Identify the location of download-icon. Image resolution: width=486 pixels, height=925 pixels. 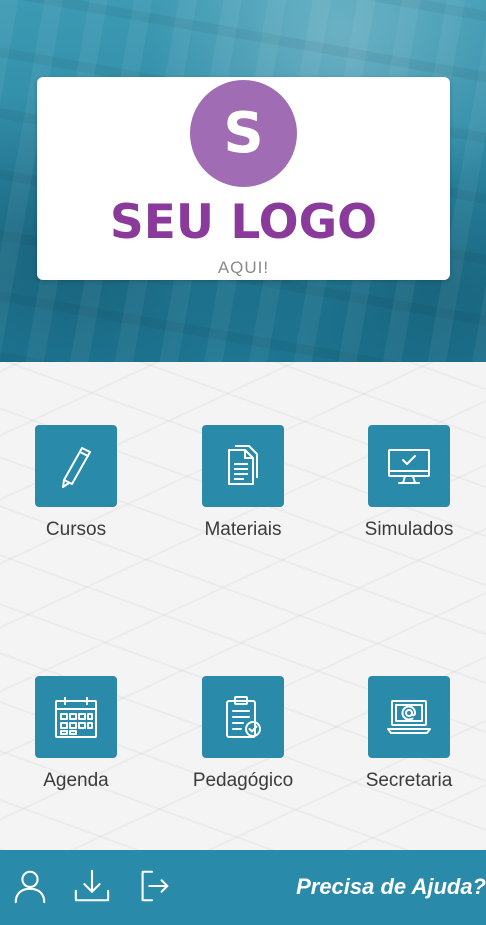
(92, 885).